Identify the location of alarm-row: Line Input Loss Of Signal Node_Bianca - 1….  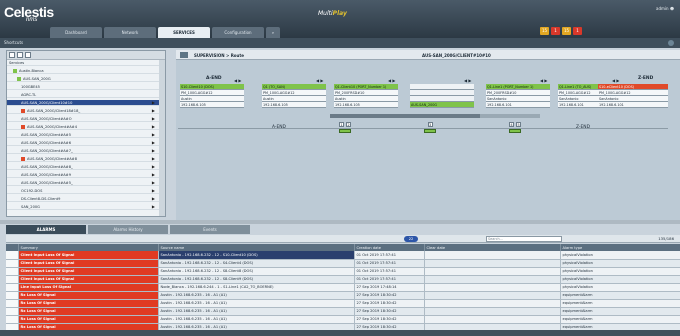
(343, 287).